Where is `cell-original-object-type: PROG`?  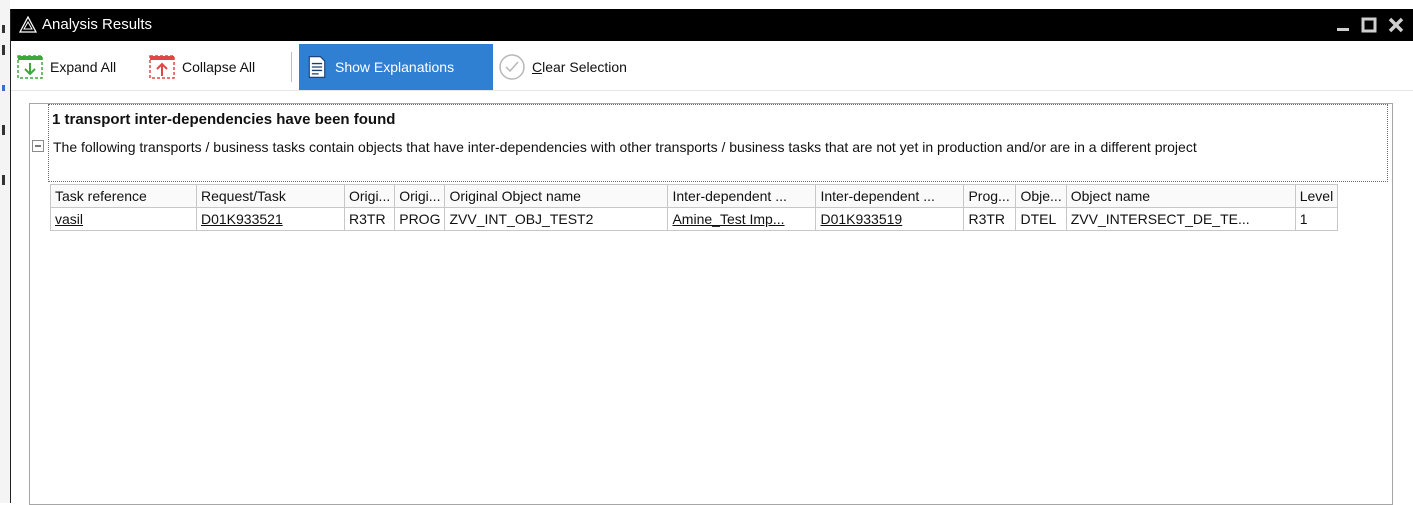 cell-original-object-type: PROG is located at coordinates (420, 219).